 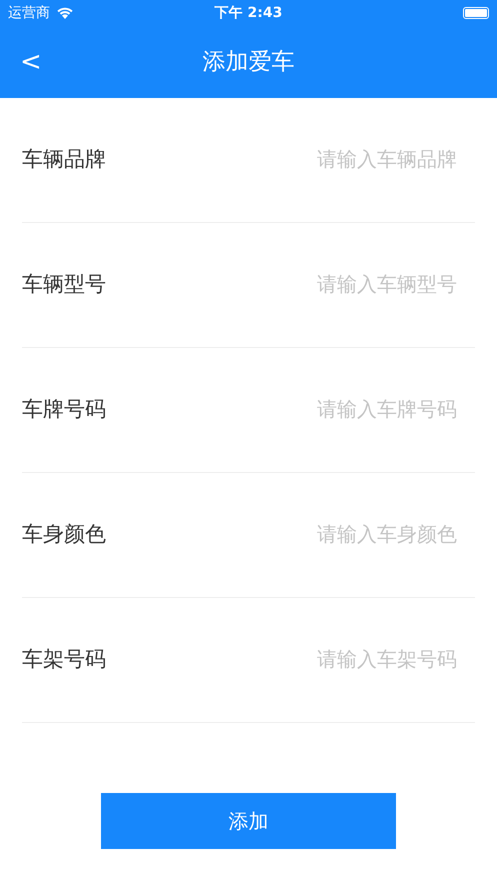 What do you see at coordinates (29, 13) in the screenshot?
I see `carrier-name: 运营商` at bounding box center [29, 13].